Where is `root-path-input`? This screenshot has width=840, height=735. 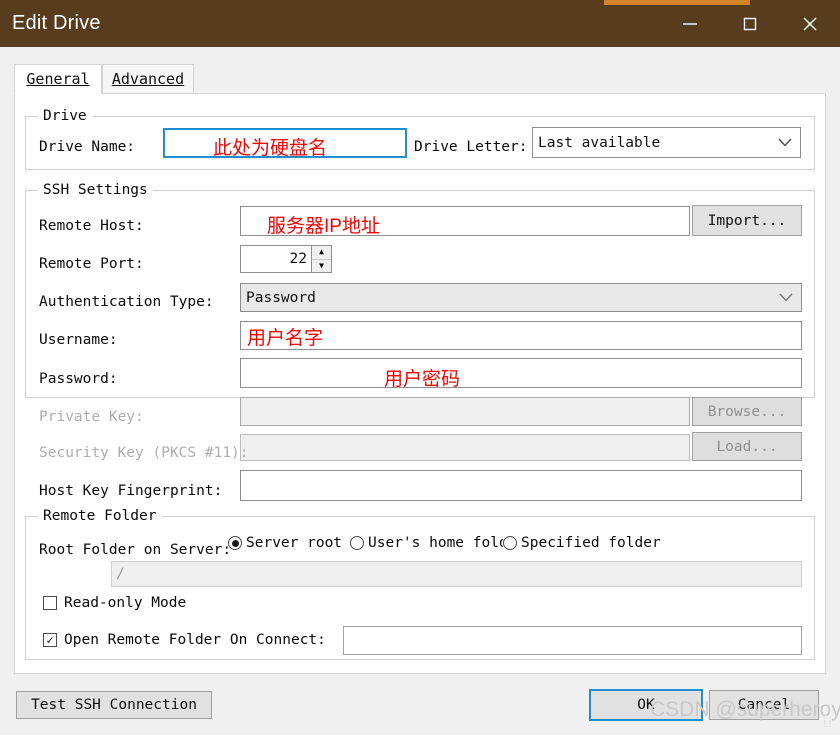
root-path-input is located at coordinates (456, 574).